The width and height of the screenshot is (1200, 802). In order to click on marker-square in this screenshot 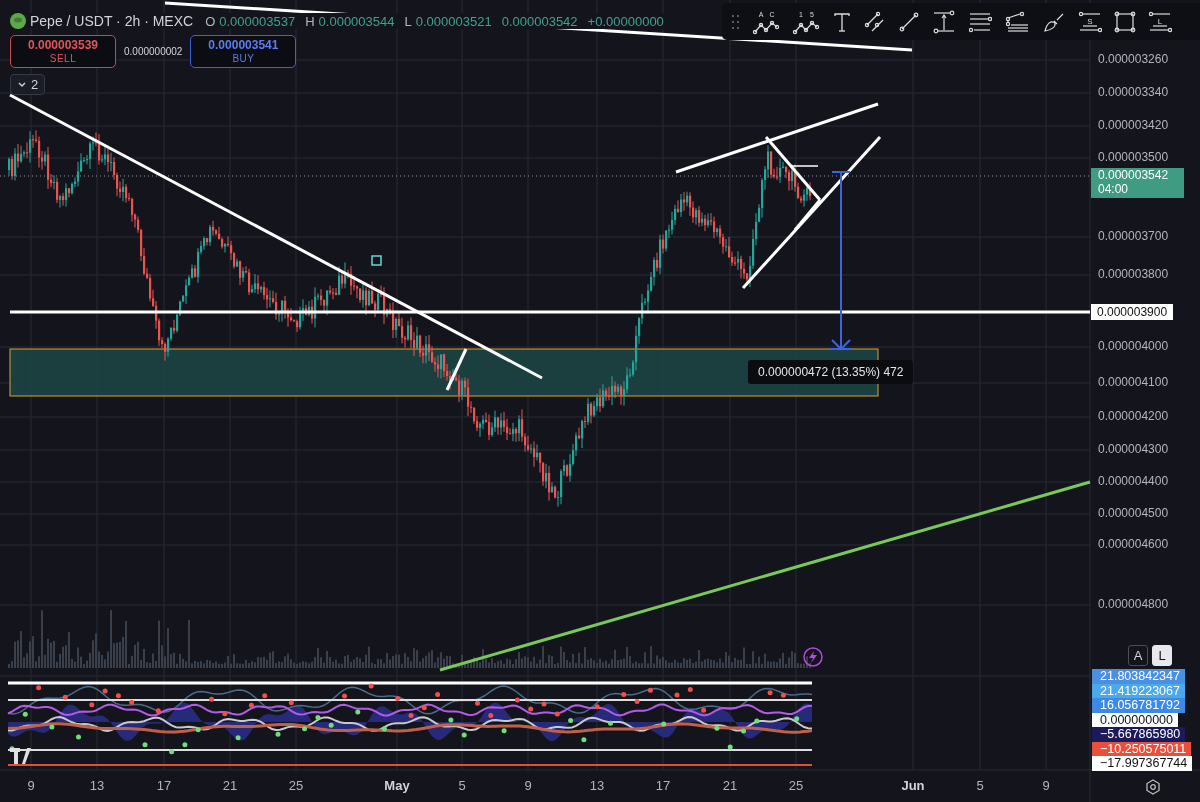, I will do `click(376, 260)`.